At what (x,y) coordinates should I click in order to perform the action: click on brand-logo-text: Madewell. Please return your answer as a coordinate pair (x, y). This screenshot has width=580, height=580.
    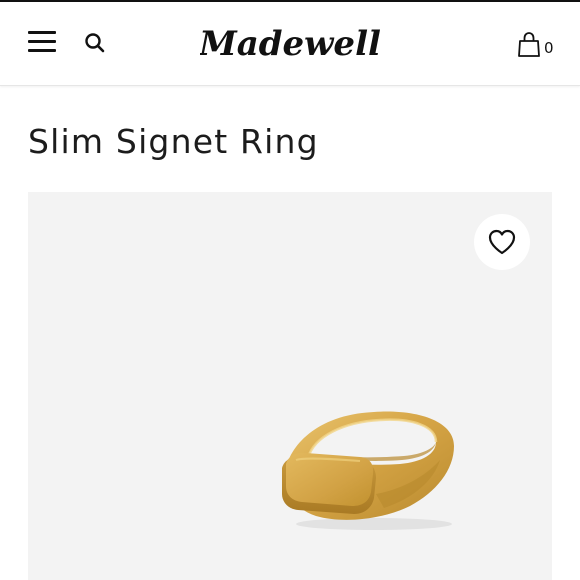
    Looking at the image, I should click on (290, 44).